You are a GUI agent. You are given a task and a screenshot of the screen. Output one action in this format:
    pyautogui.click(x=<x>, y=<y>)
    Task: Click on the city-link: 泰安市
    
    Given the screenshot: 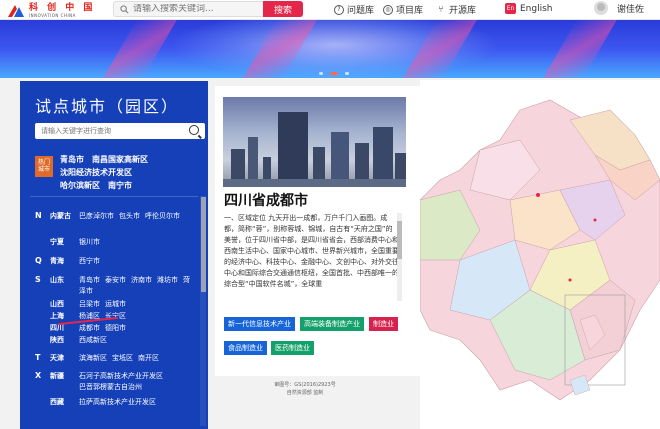 What is the action you would take?
    pyautogui.click(x=115, y=280)
    